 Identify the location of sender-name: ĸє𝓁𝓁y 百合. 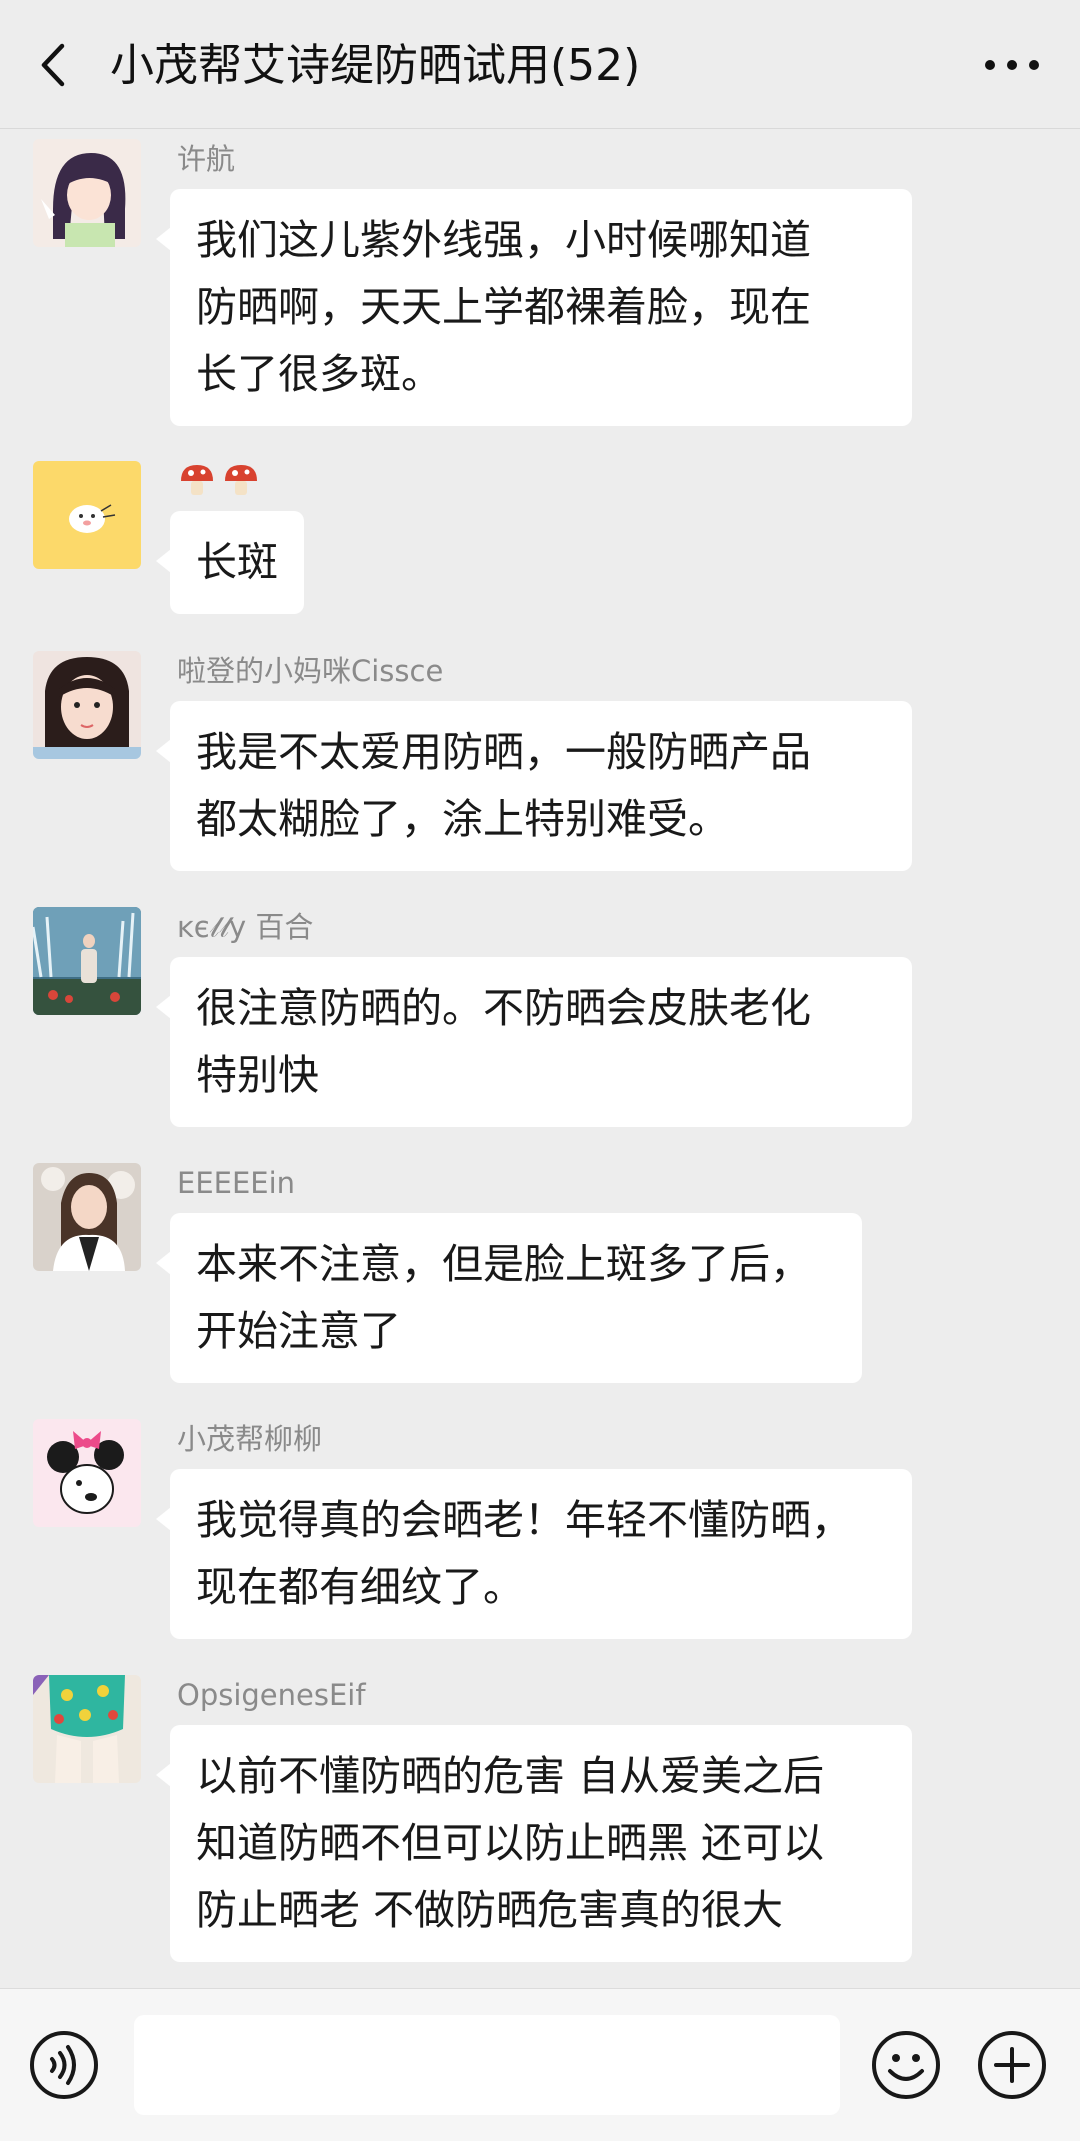
(245, 927).